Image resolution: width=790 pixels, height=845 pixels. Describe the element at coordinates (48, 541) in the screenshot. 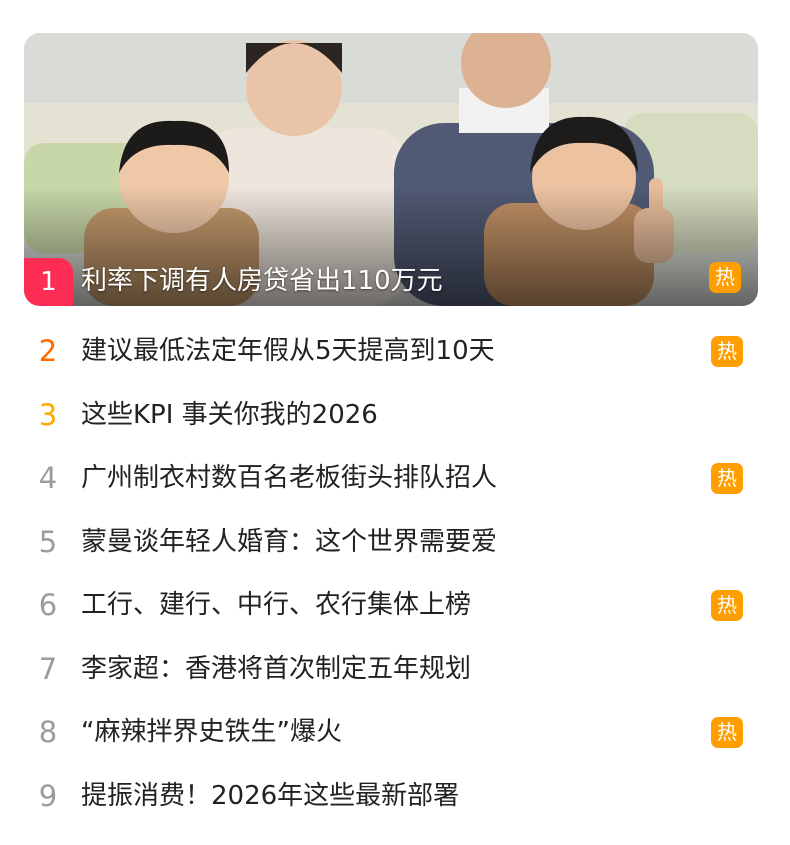

I see `rank-number: 5` at that location.